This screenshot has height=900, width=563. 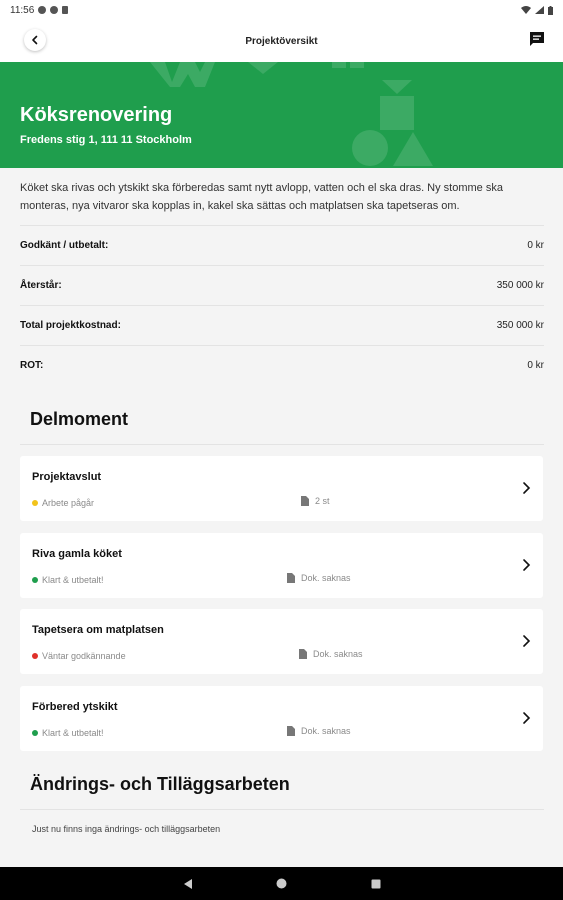 I want to click on back-button, so click(x=35, y=40).